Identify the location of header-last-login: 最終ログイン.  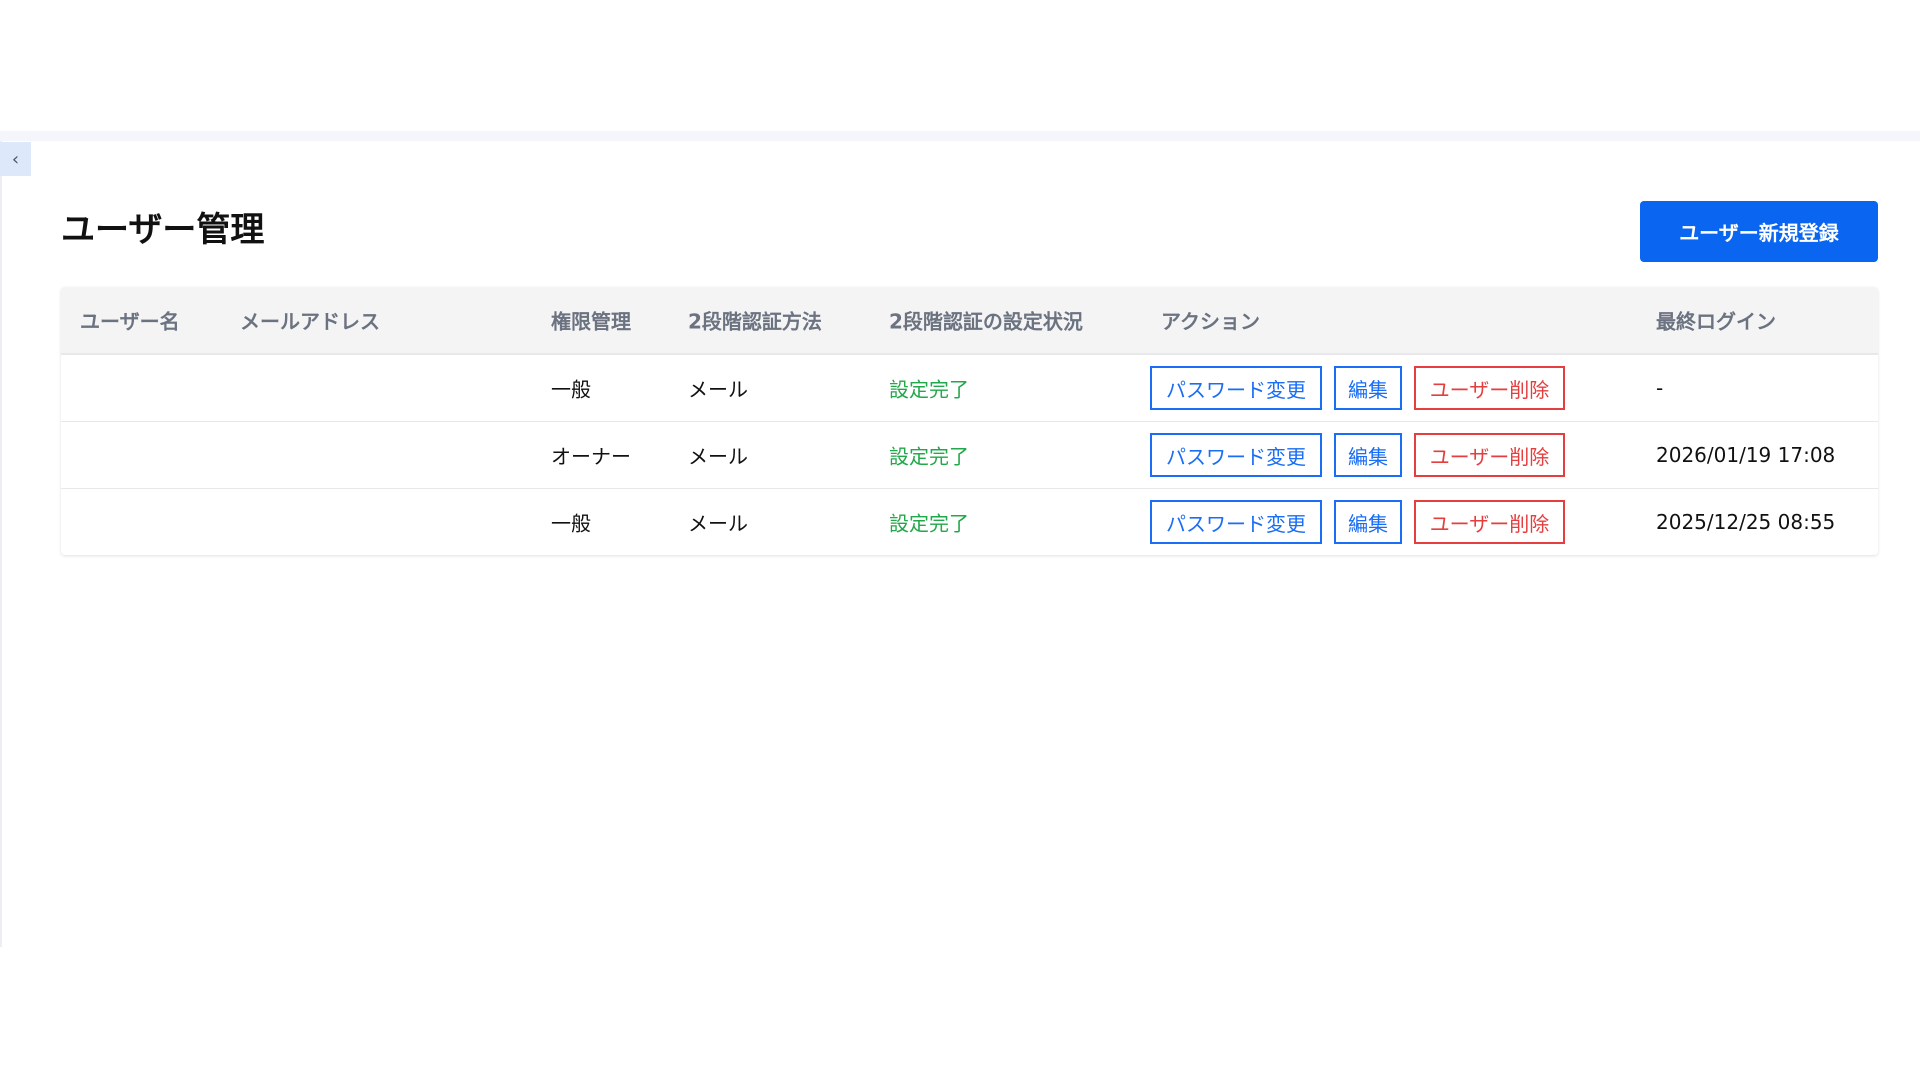
(1716, 321).